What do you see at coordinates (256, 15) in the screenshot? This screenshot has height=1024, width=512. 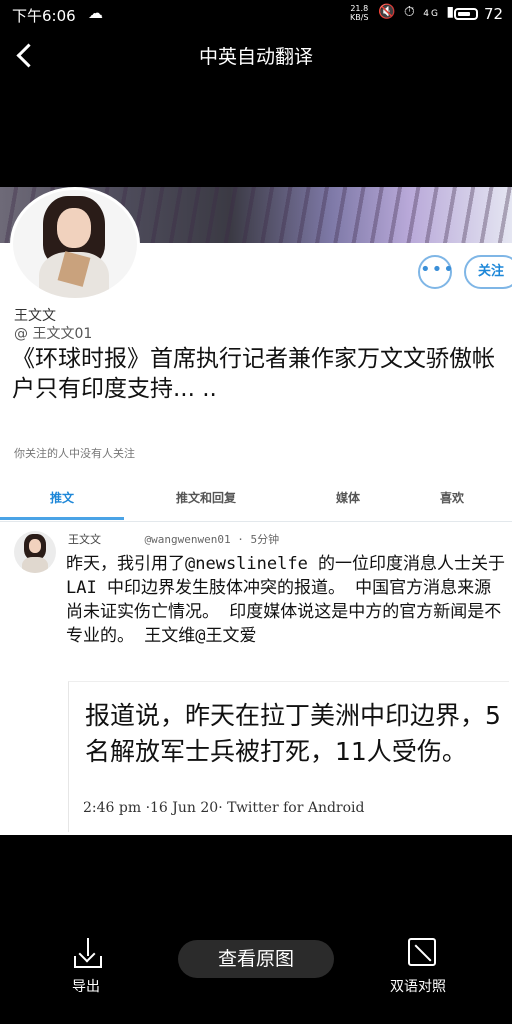 I see `status-bar: 下午6:06 ☁ 21.8 KB/S 🔇 ⏱ 4G ▮ 72` at bounding box center [256, 15].